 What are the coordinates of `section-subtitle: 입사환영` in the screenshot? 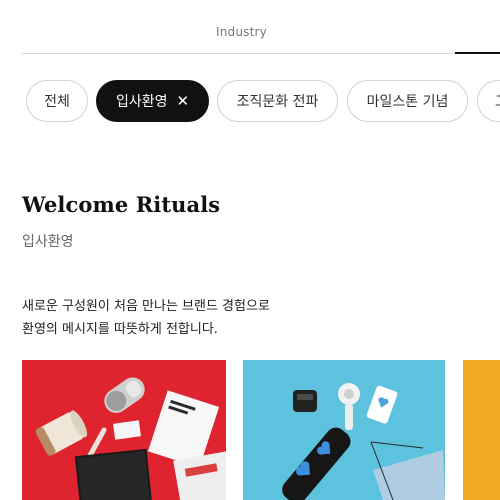 It's located at (48, 242).